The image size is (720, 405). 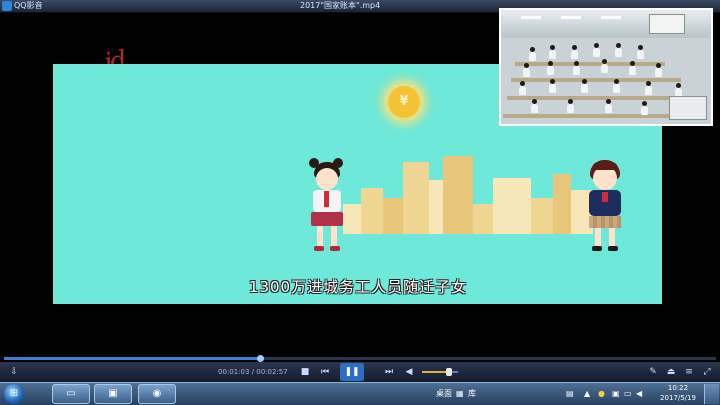 What do you see at coordinates (472, 394) in the screenshot?
I see `toolbar-library-label: 库` at bounding box center [472, 394].